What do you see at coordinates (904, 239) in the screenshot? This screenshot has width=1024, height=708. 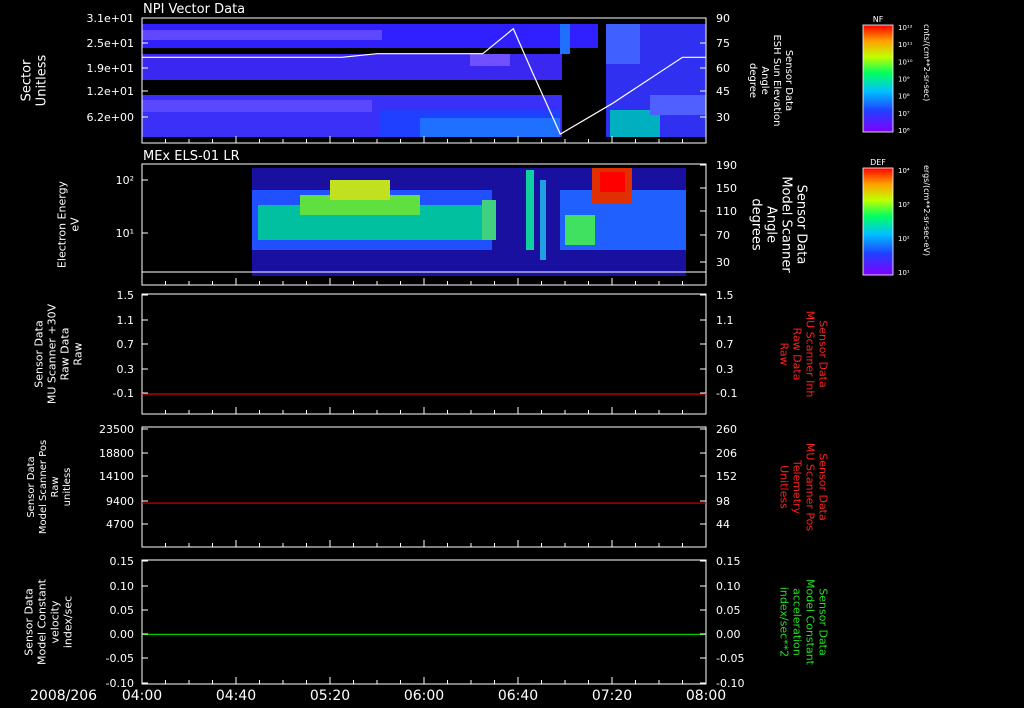 I see `els-colorbar-tick-label: 10²` at bounding box center [904, 239].